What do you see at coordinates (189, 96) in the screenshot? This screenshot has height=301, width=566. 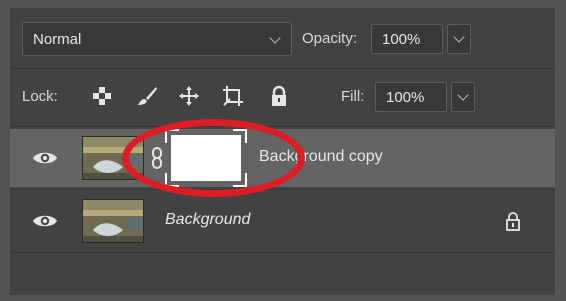 I see `lock-position-icon` at bounding box center [189, 96].